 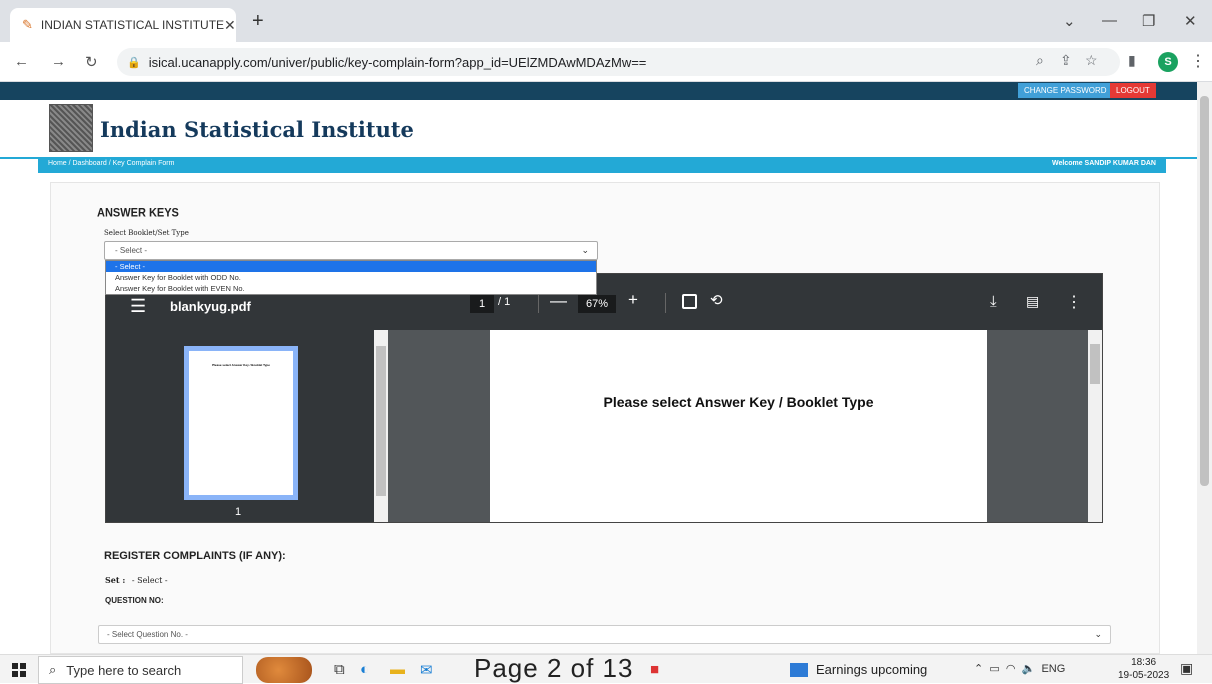 What do you see at coordinates (1168, 62) in the screenshot?
I see `profile-avatar: S` at bounding box center [1168, 62].